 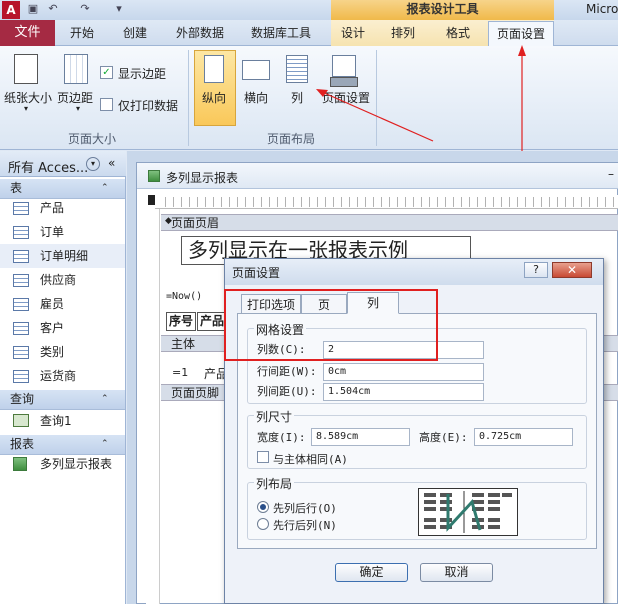 What do you see at coordinates (21, 420) in the screenshot?
I see `query-icon` at bounding box center [21, 420].